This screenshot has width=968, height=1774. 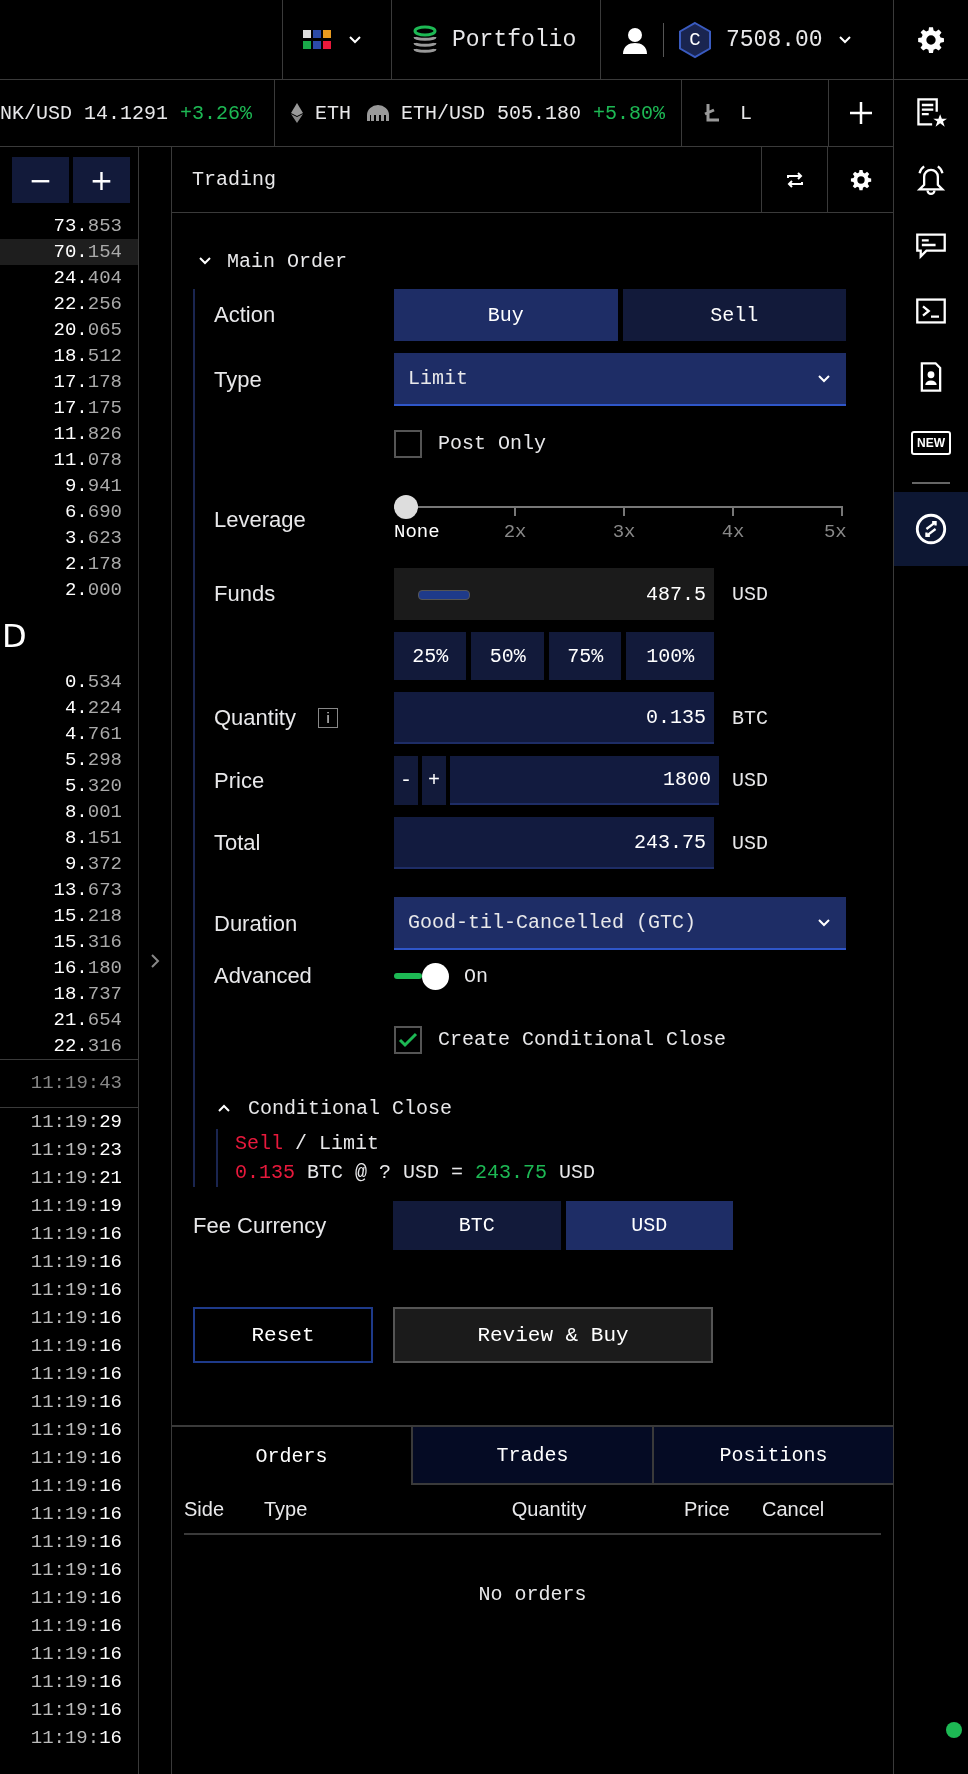 What do you see at coordinates (406, 507) in the screenshot?
I see `slider-thumb` at bounding box center [406, 507].